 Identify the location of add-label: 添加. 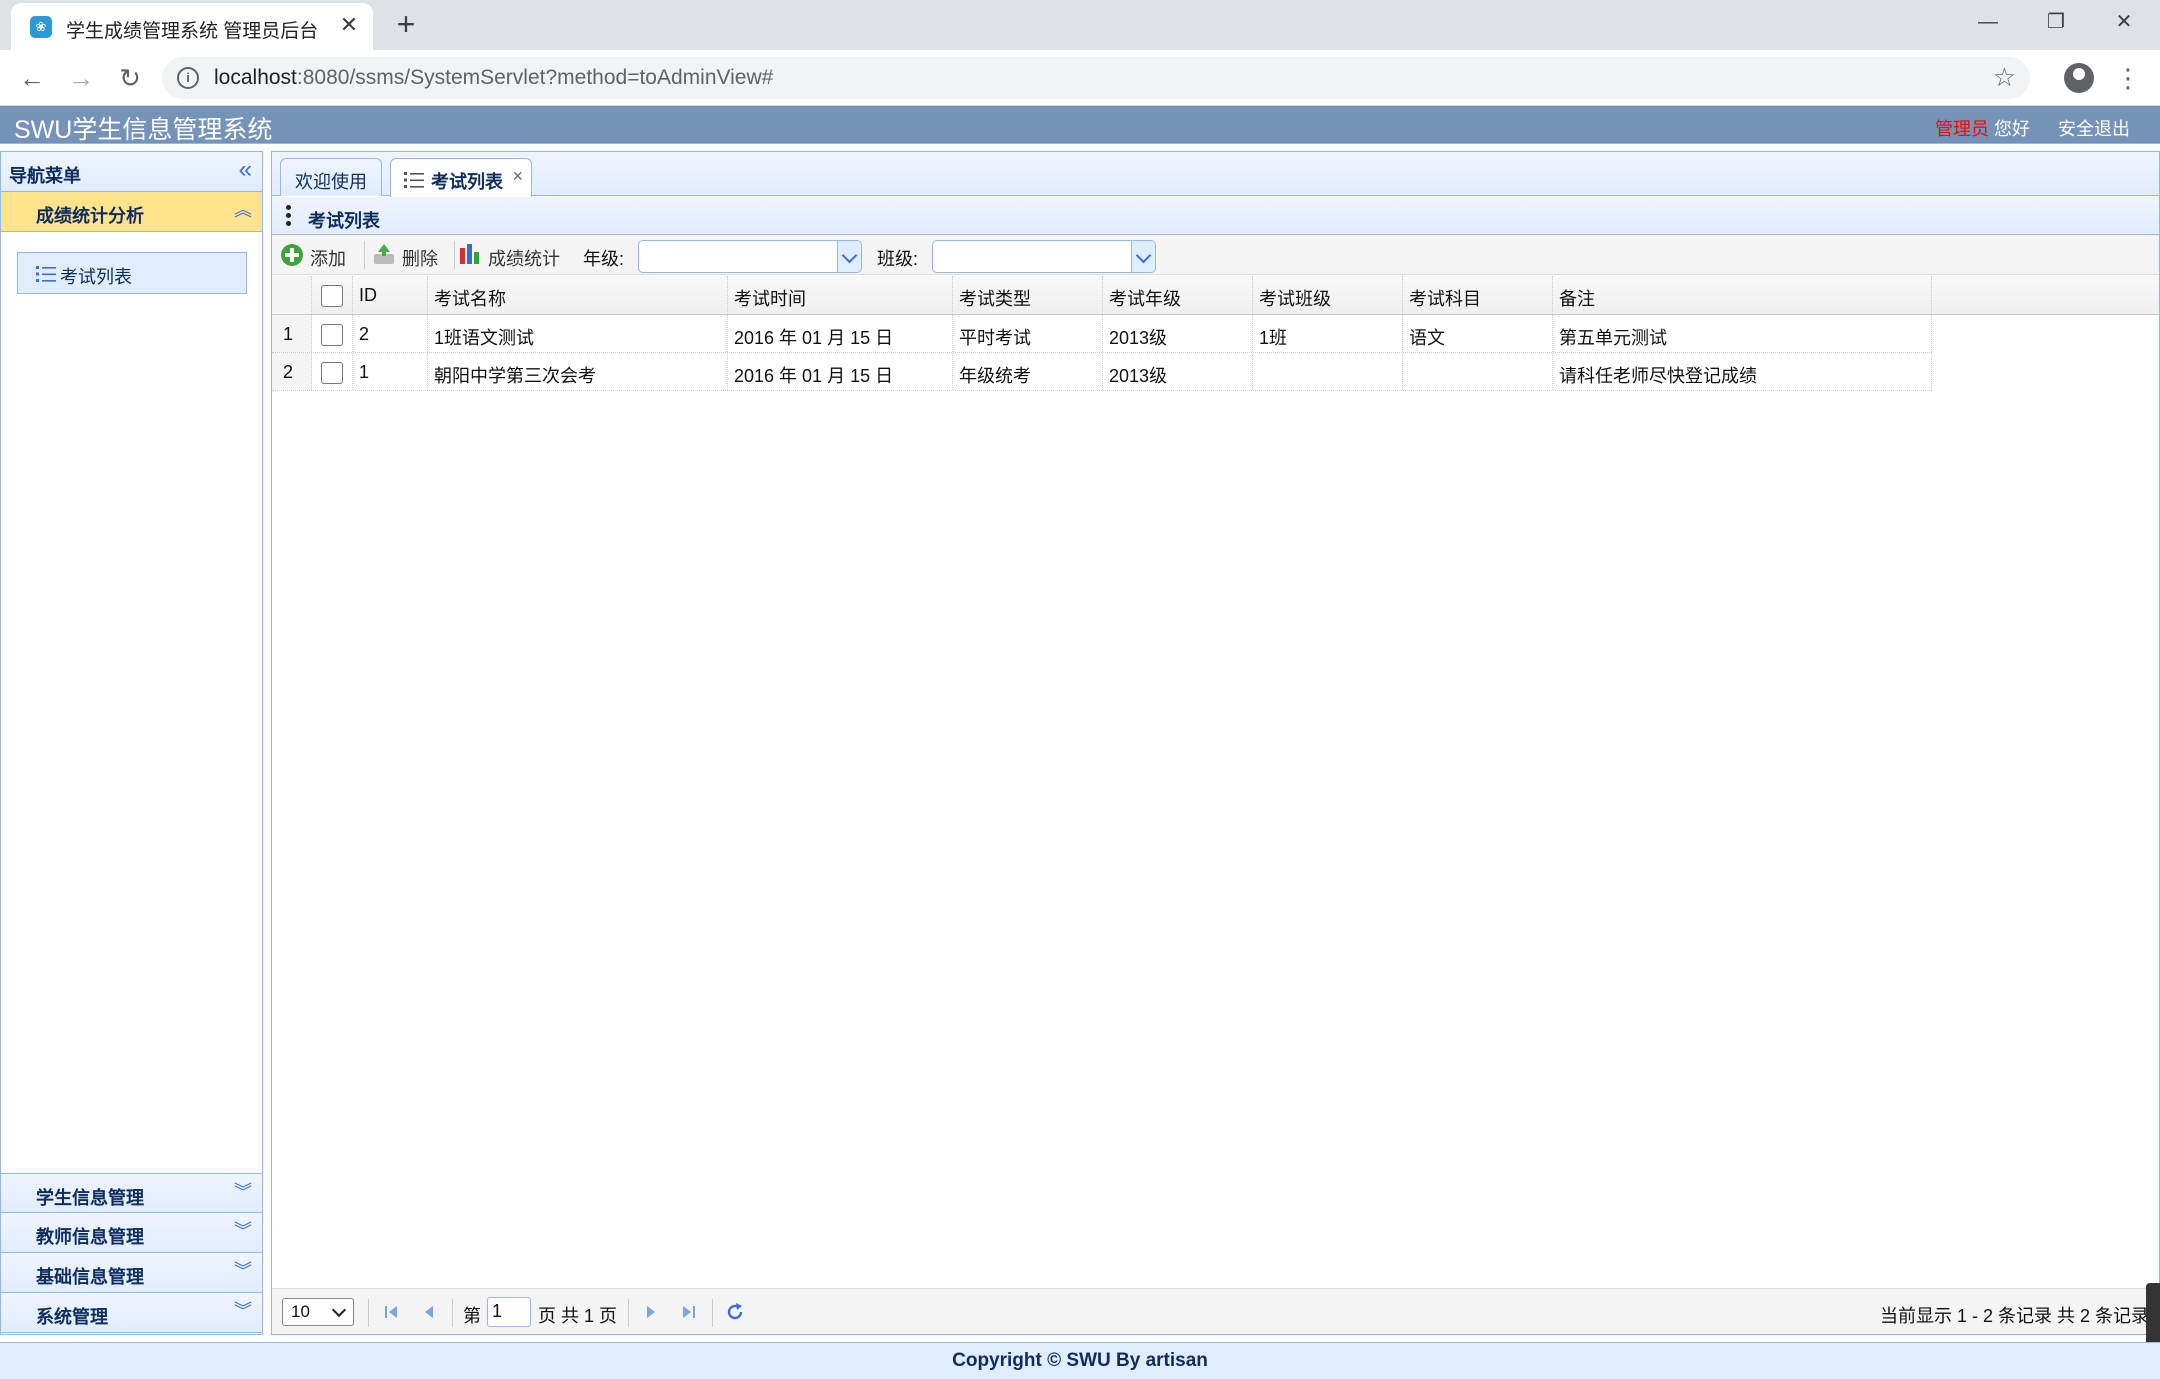
(328, 259).